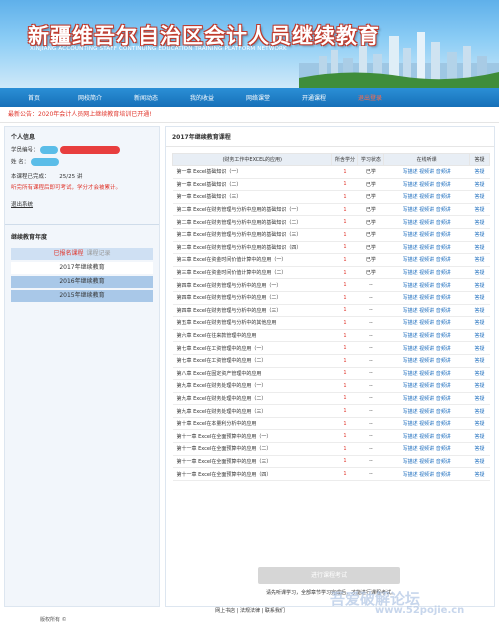 Image resolution: width=499 pixels, height=624 pixels. I want to click on course-name: 第九章 Excel在财务处理中的应用（三）, so click(252, 411).